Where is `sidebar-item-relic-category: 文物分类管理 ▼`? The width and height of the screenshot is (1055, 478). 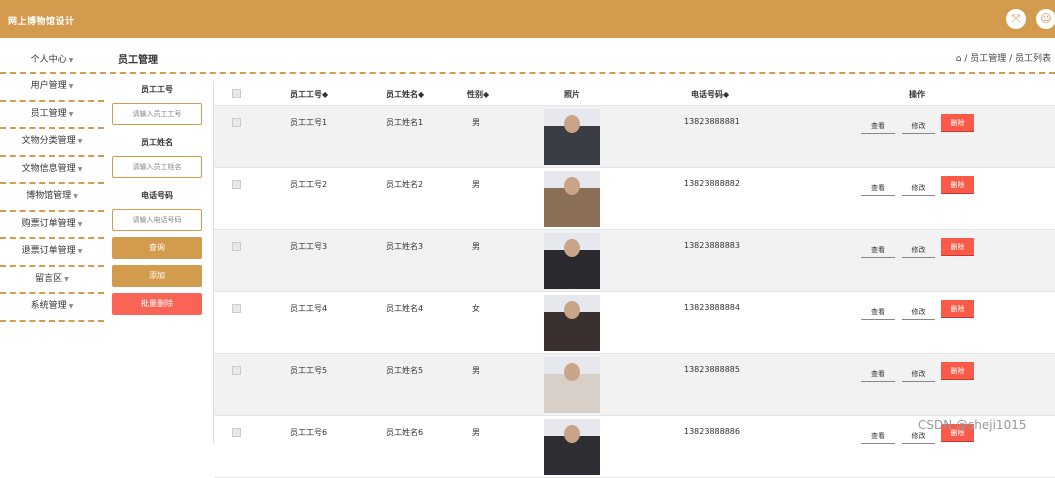
sidebar-item-relic-category: 文物分类管理 ▼ is located at coordinates (52, 143).